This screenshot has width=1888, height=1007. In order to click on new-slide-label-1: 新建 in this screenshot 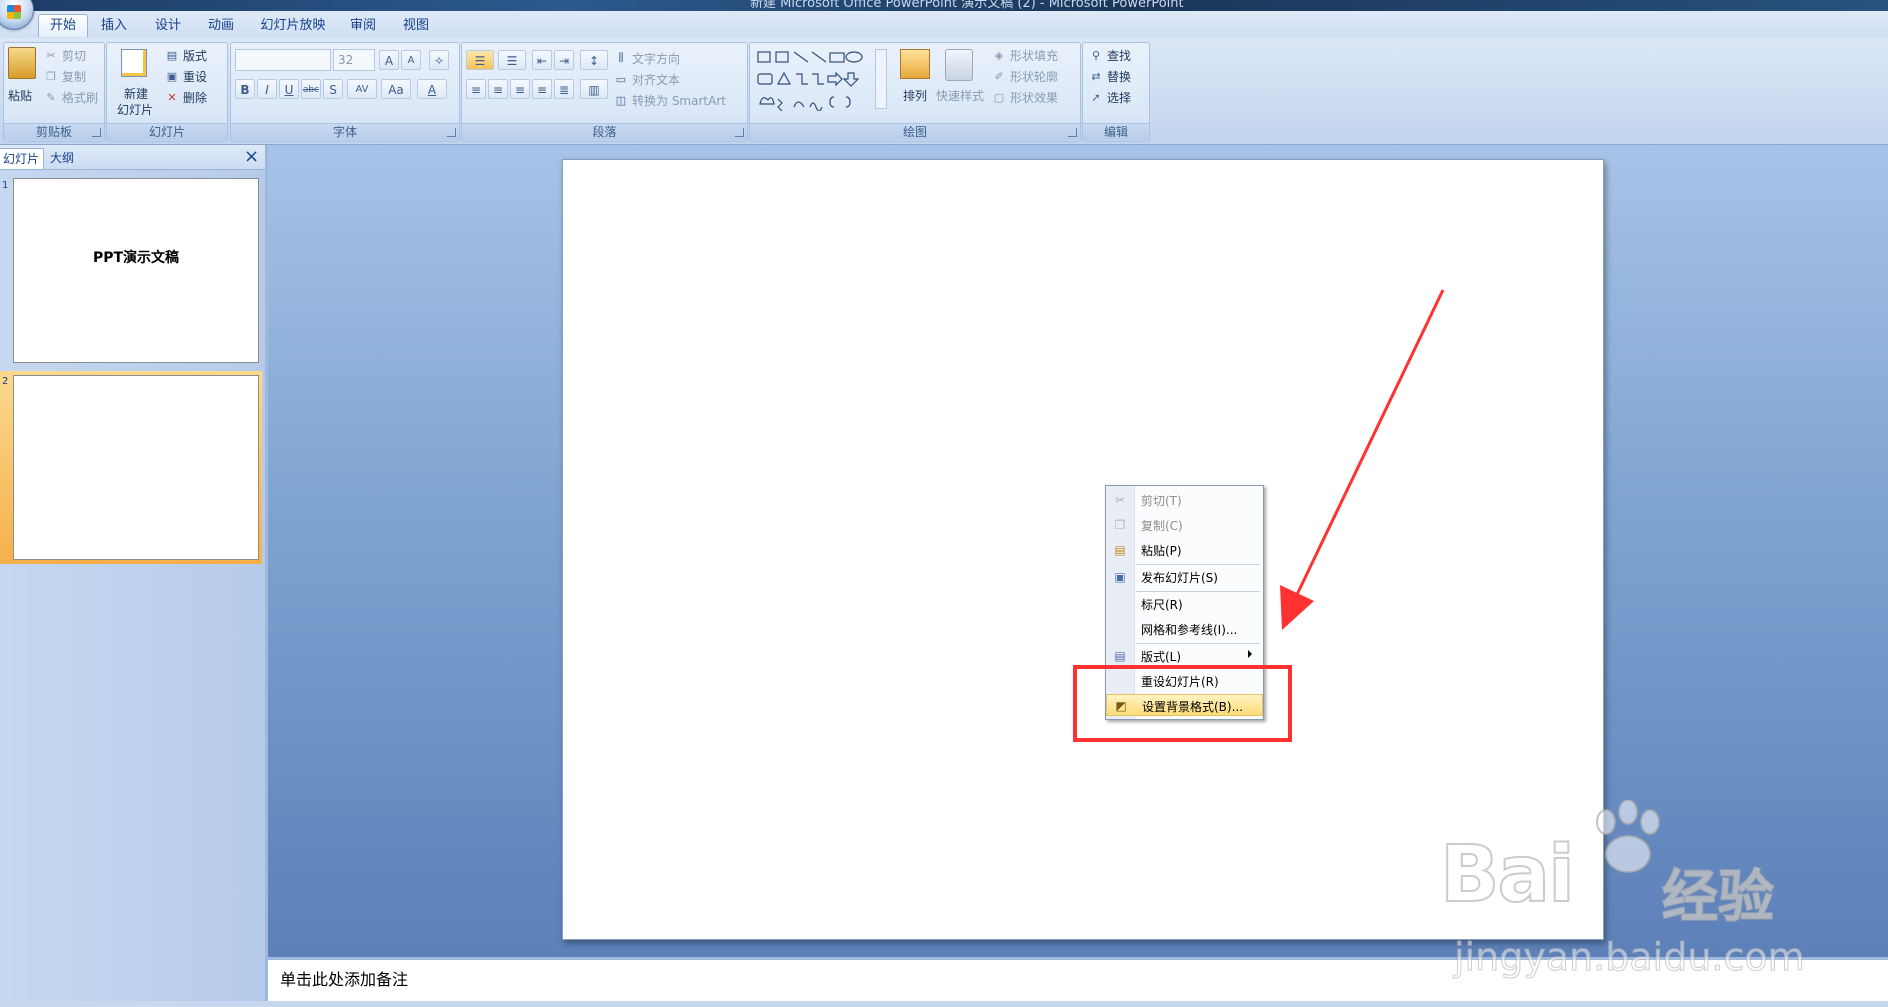, I will do `click(136, 93)`.